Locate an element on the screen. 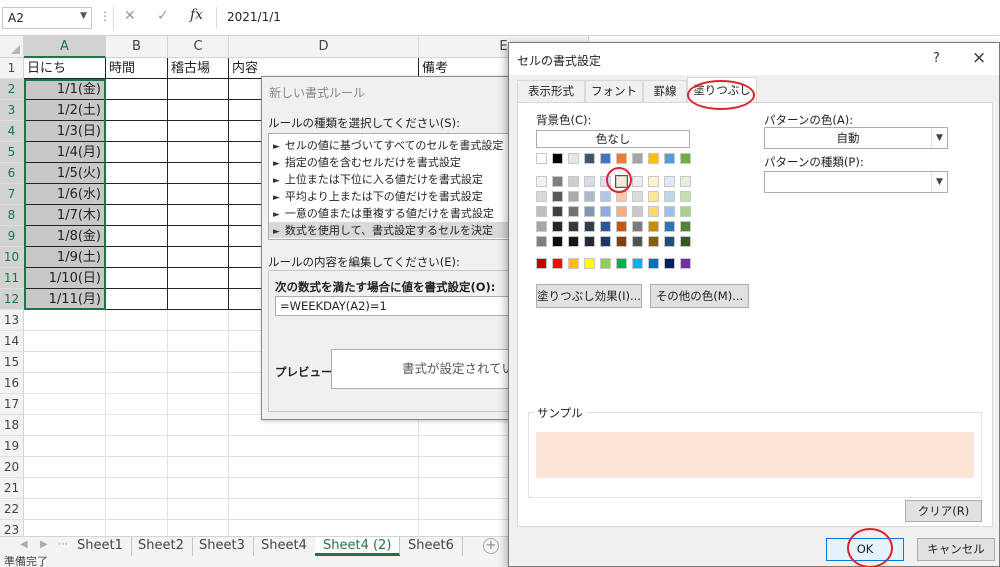 Image resolution: width=1000 pixels, height=567 pixels. cell-a23 is located at coordinates (65, 528).